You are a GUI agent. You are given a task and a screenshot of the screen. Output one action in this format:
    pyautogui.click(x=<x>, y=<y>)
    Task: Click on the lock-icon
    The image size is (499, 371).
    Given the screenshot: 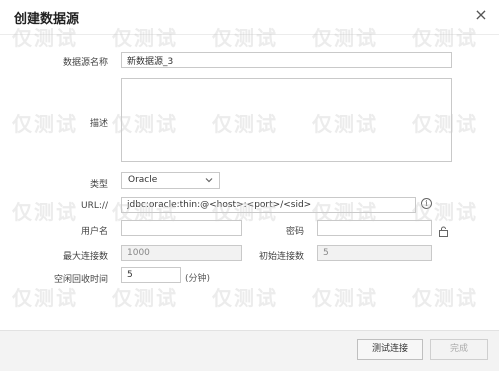 What is the action you would take?
    pyautogui.click(x=443, y=231)
    